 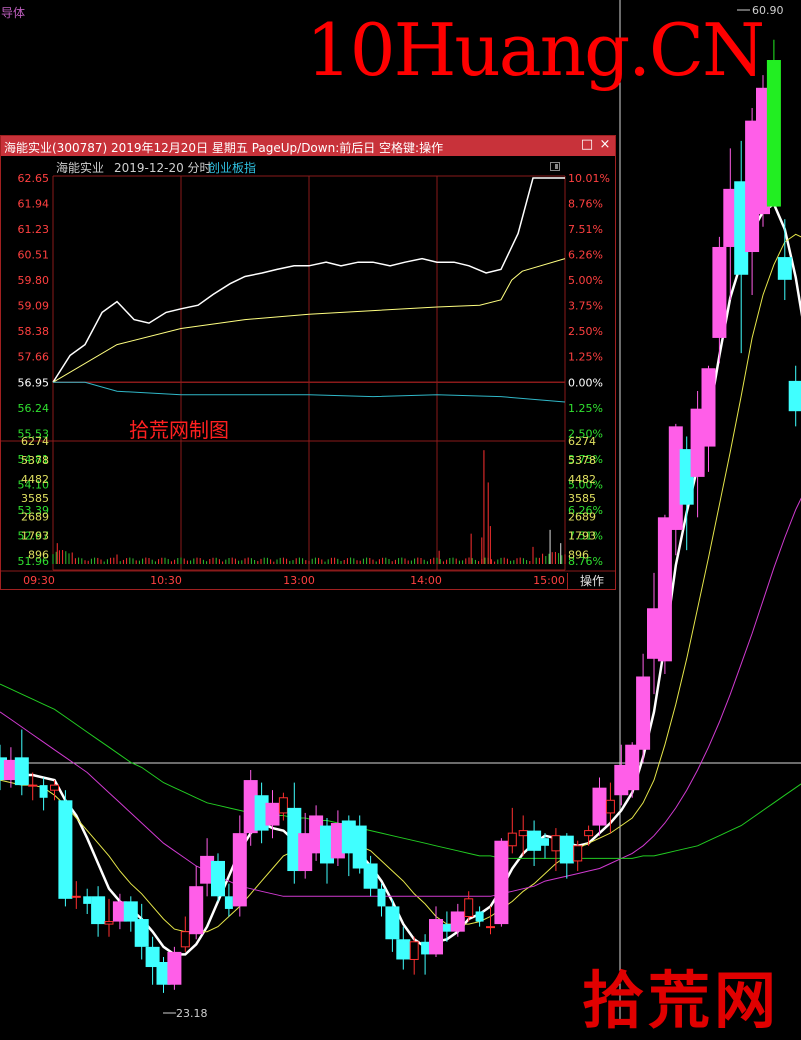 I want to click on price-axis-label: 62.65, so click(x=34, y=178).